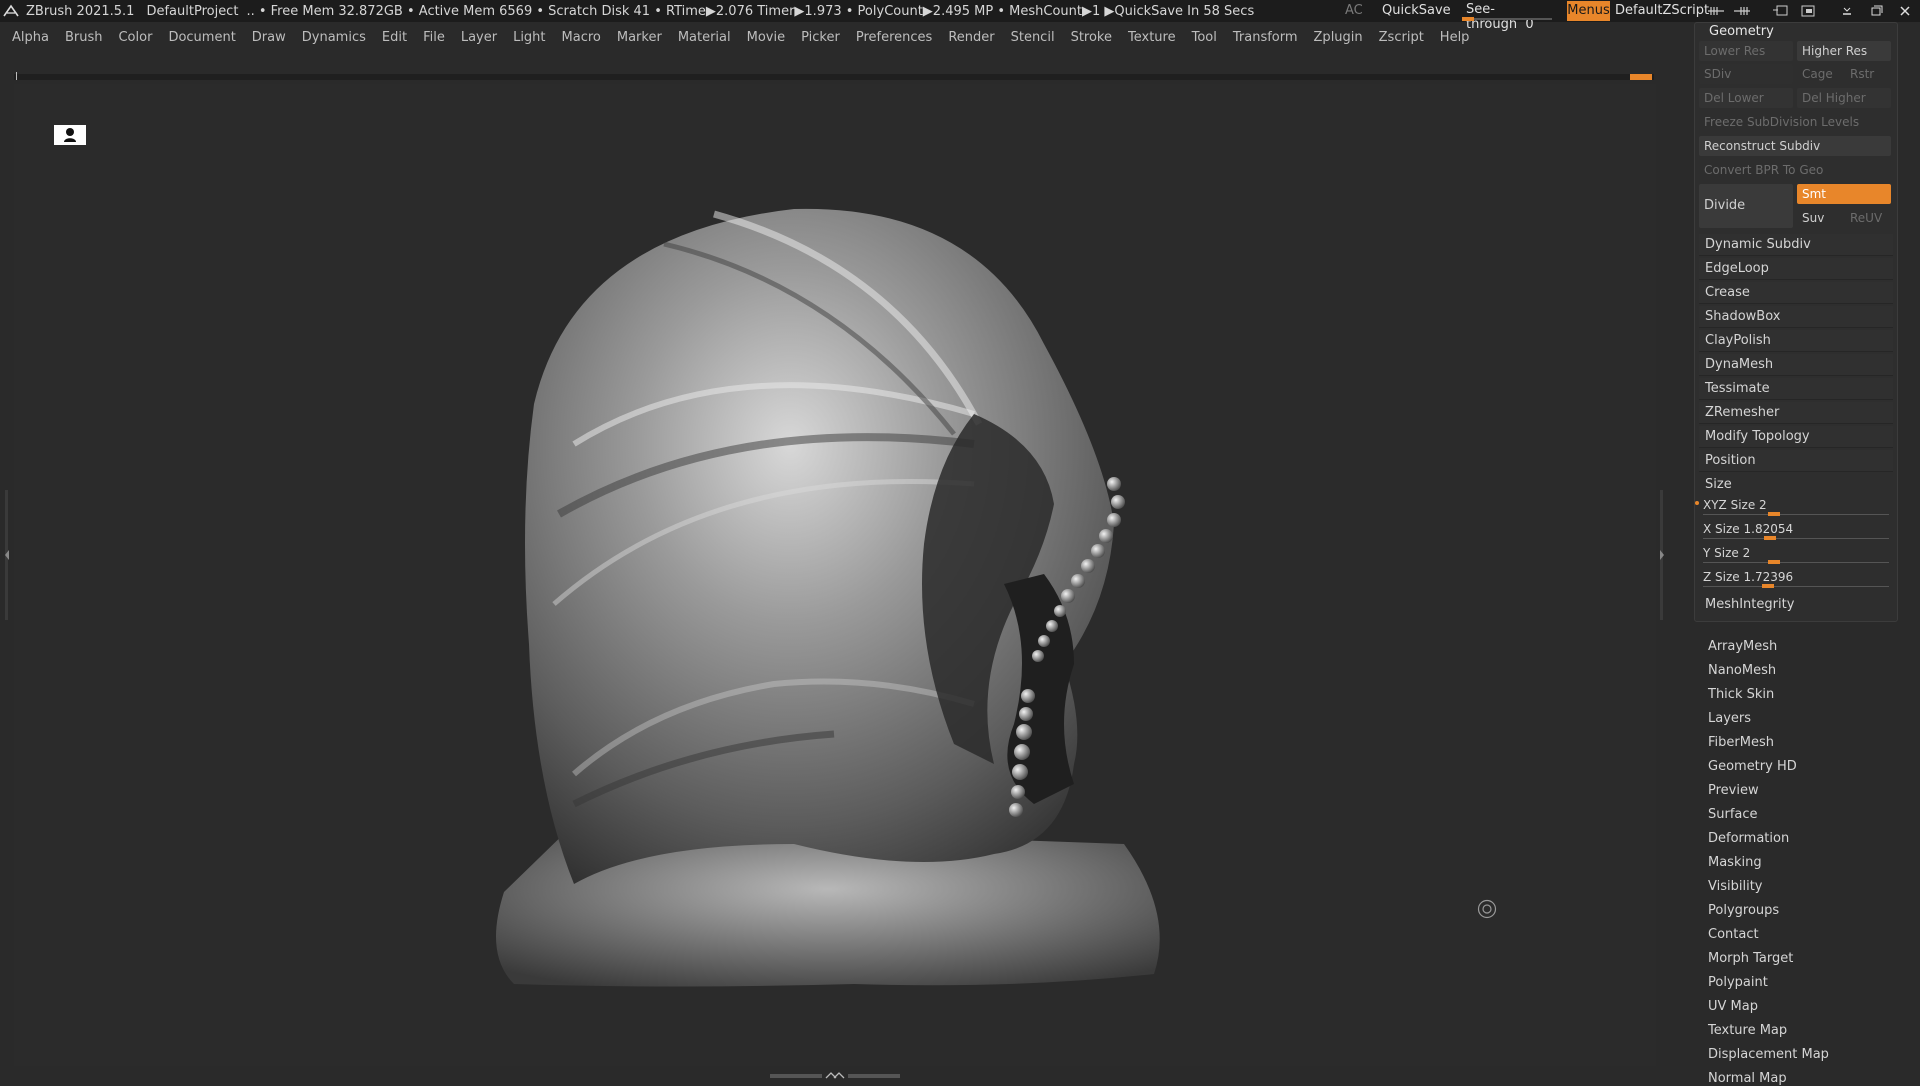 The image size is (1920, 1086). Describe the element at coordinates (1868, 74) in the screenshot. I see `rstr-button: Rstr` at that location.